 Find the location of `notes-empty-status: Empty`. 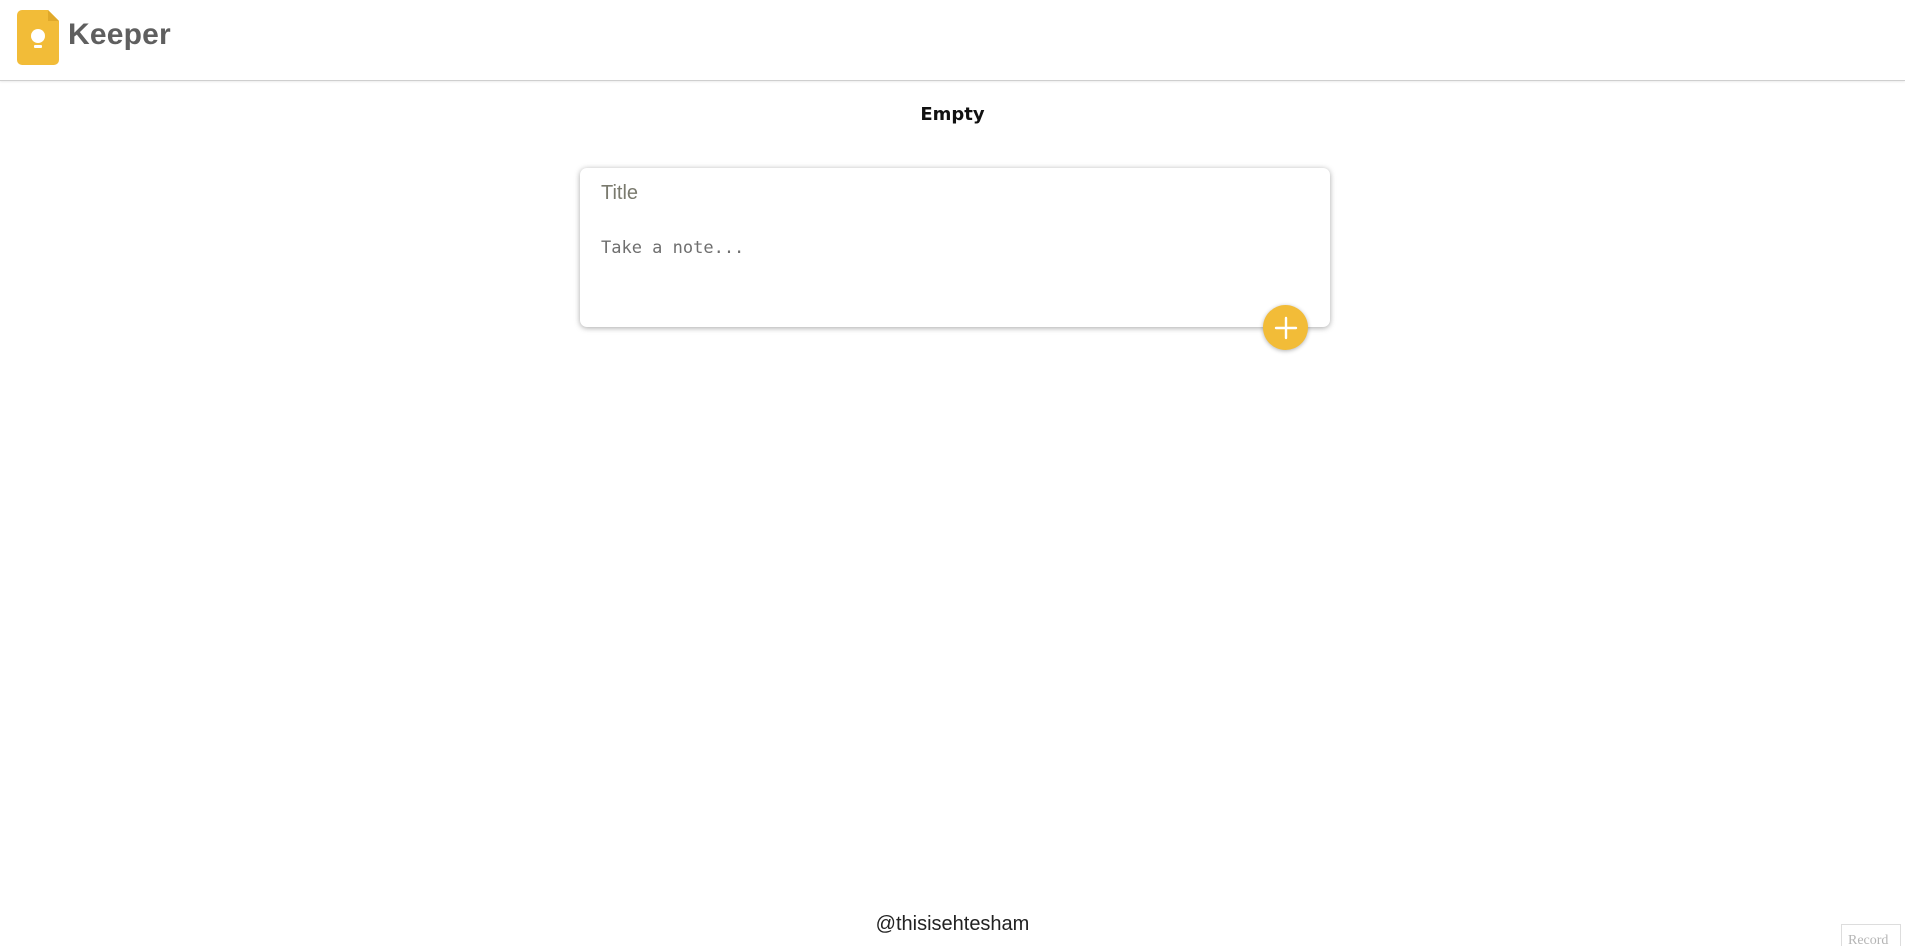

notes-empty-status: Empty is located at coordinates (952, 114).